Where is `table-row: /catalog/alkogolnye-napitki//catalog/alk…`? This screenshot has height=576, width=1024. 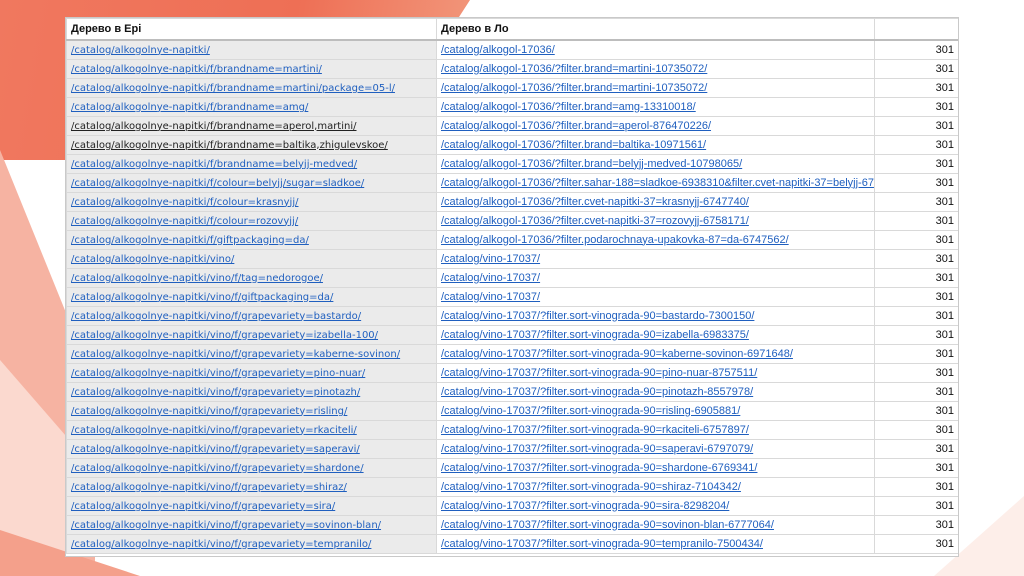 table-row: /catalog/alkogolnye-napitki//catalog/alk… is located at coordinates (512, 49).